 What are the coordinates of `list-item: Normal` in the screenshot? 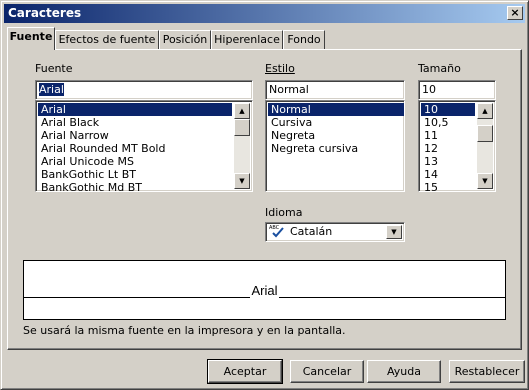 It's located at (336, 109).